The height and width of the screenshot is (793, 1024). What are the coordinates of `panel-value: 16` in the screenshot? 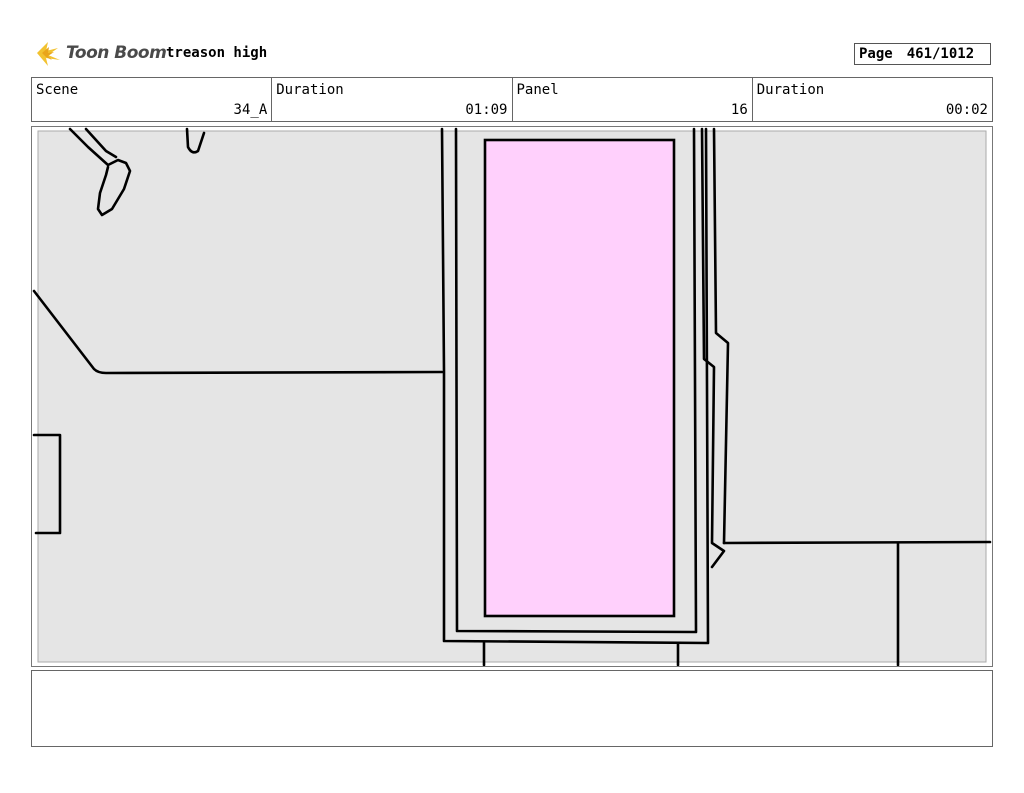 It's located at (739, 110).